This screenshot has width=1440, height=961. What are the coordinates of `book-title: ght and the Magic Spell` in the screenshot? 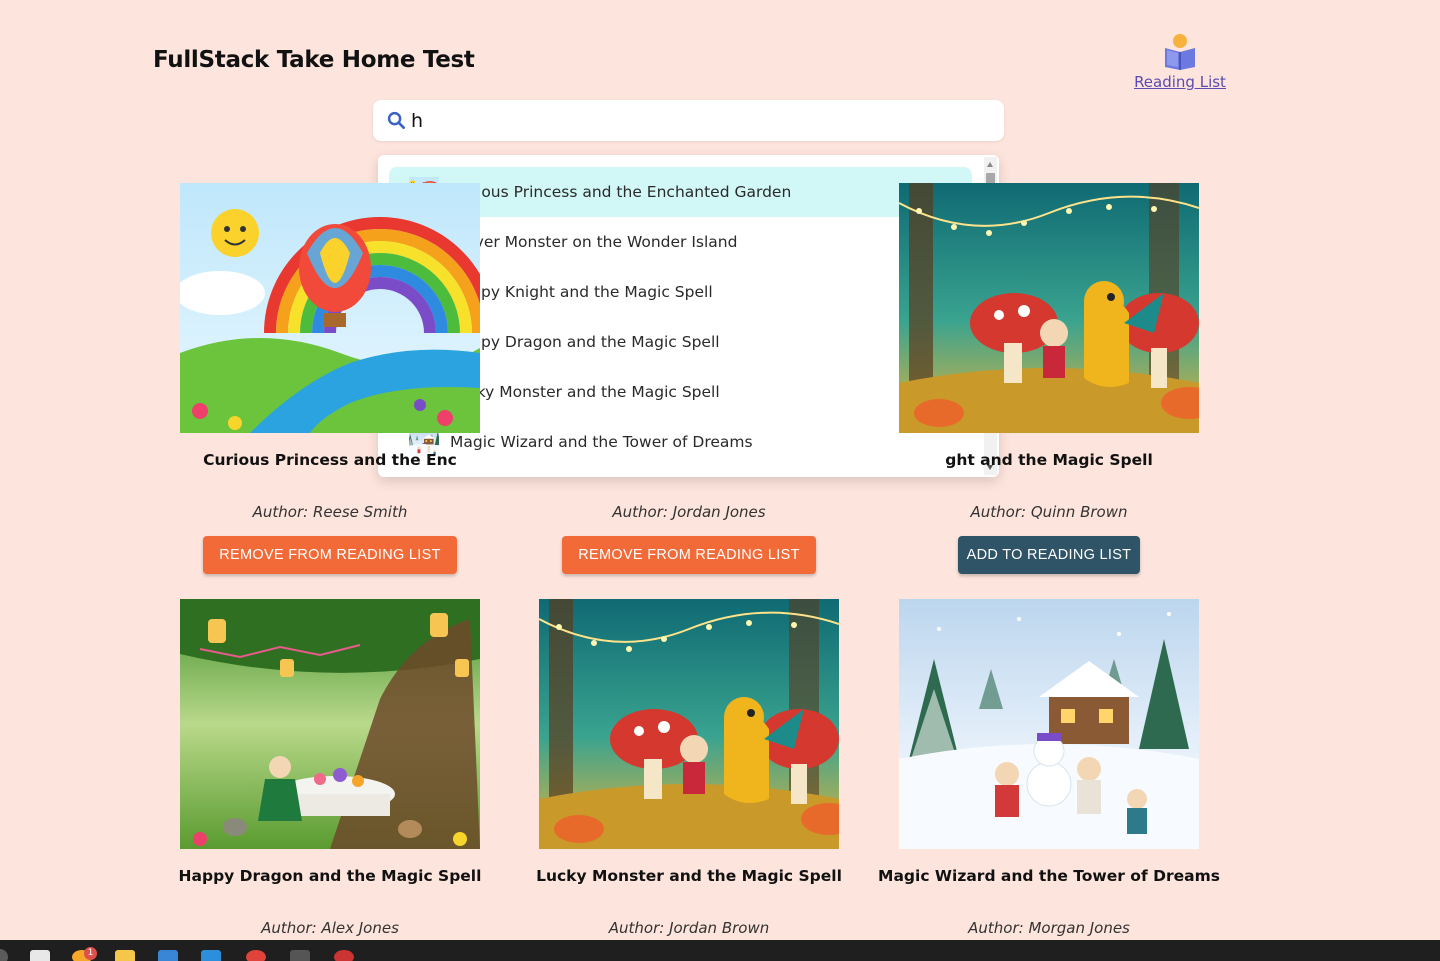 It's located at (1049, 460).